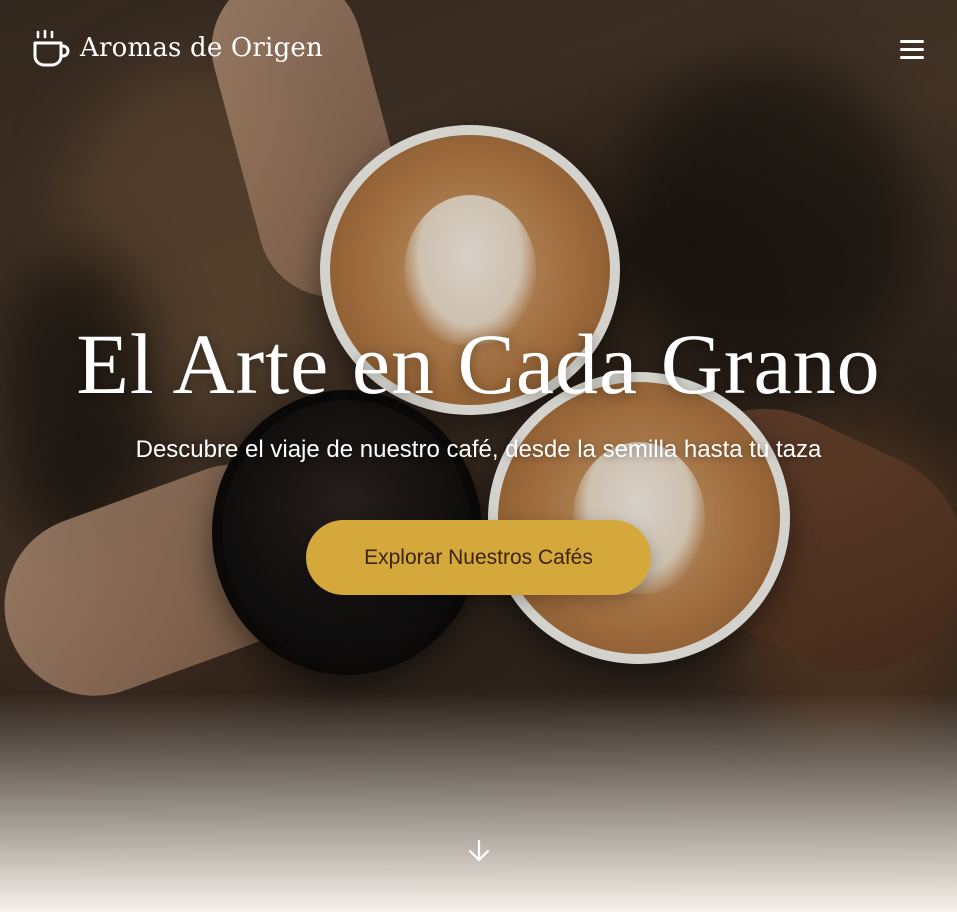  I want to click on hamburger-menu-icon, so click(912, 49).